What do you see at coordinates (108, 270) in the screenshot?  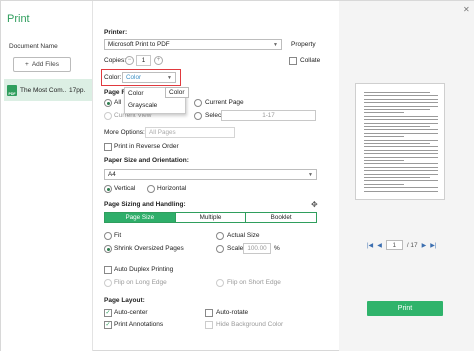 I see `auto-duplex-checkbox` at bounding box center [108, 270].